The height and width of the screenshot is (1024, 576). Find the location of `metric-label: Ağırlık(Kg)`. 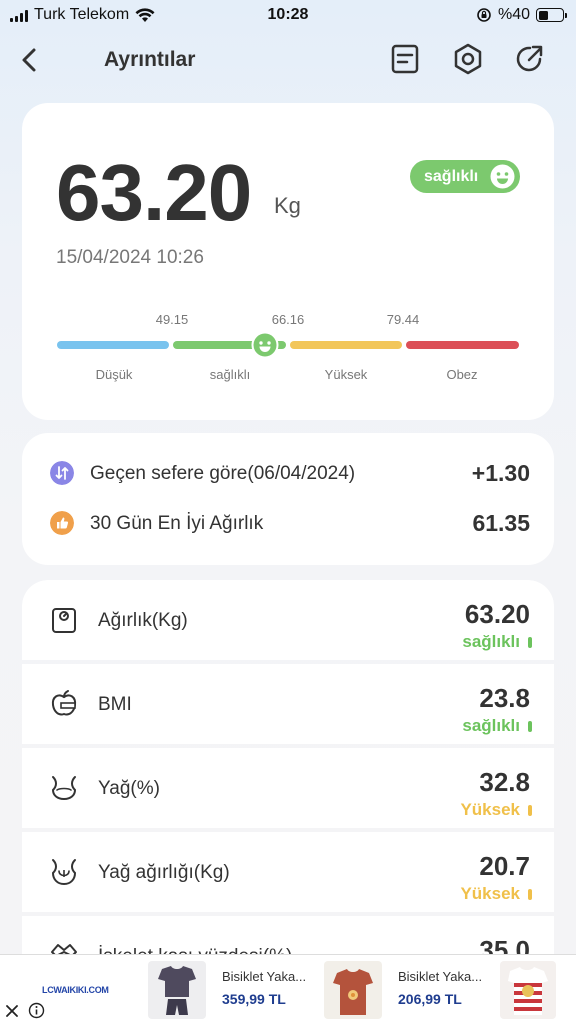

metric-label: Ağırlık(Kg) is located at coordinates (143, 620).